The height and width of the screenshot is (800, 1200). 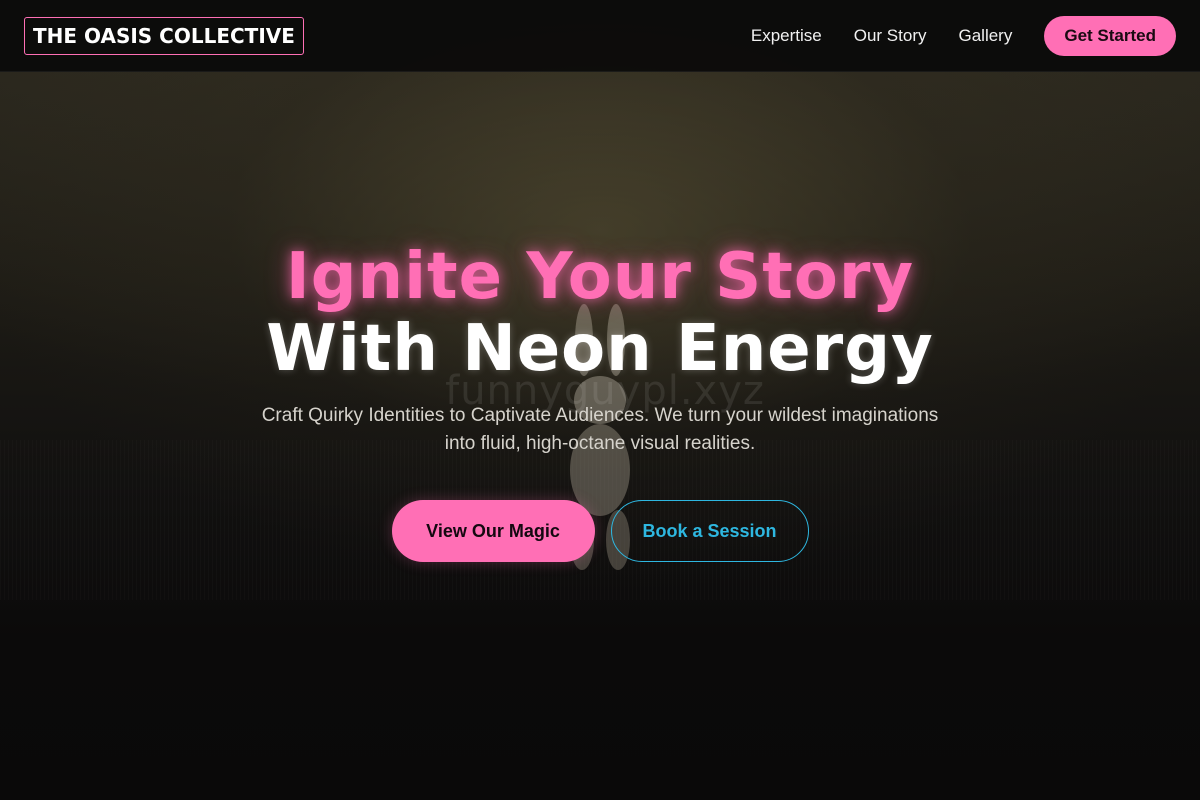 I want to click on nav-link-expertise: Expertise, so click(x=786, y=36).